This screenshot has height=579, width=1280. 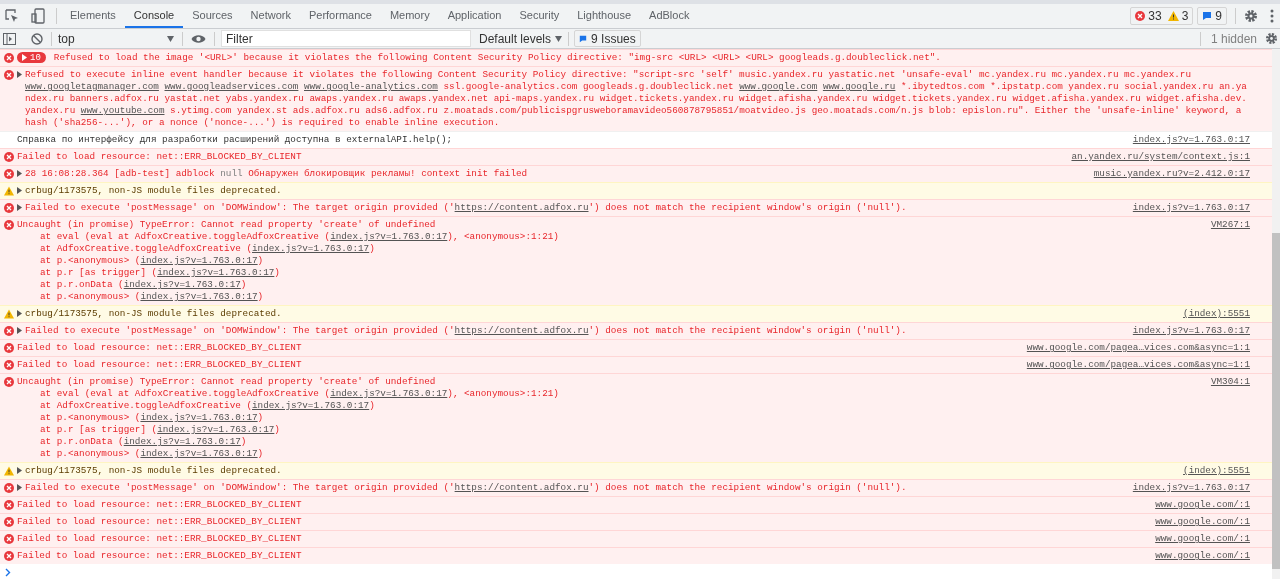 I want to click on stack-trace-line: at p.<anonymous> (index.js?v=1.763.0:17), so click(x=152, y=454).